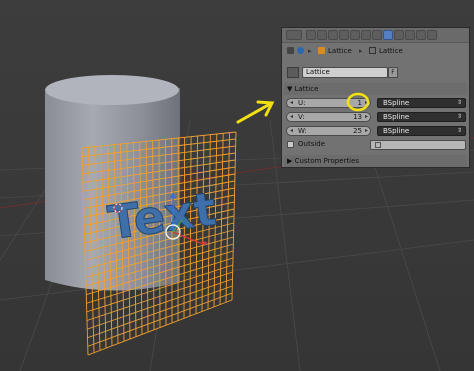 The image size is (474, 371). What do you see at coordinates (302, 103) in the screenshot?
I see `u-label: U:` at bounding box center [302, 103].